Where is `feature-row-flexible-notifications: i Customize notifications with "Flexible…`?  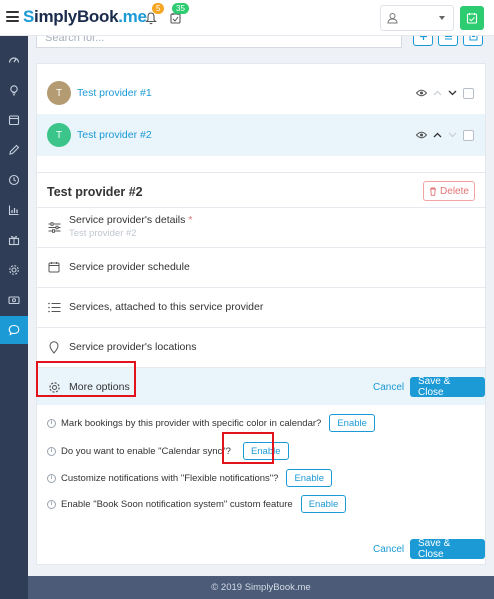 feature-row-flexible-notifications: i Customize notifications with "Flexible… is located at coordinates (190, 478).